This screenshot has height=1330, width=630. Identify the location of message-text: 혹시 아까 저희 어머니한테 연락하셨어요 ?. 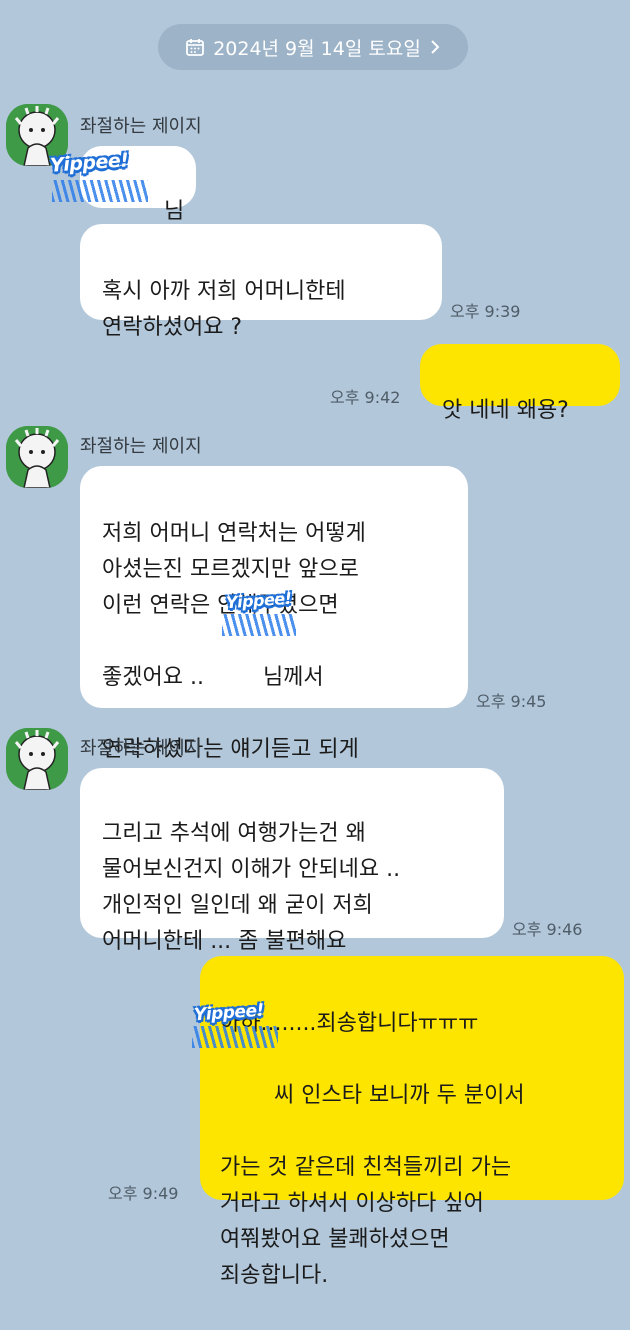
(224, 309).